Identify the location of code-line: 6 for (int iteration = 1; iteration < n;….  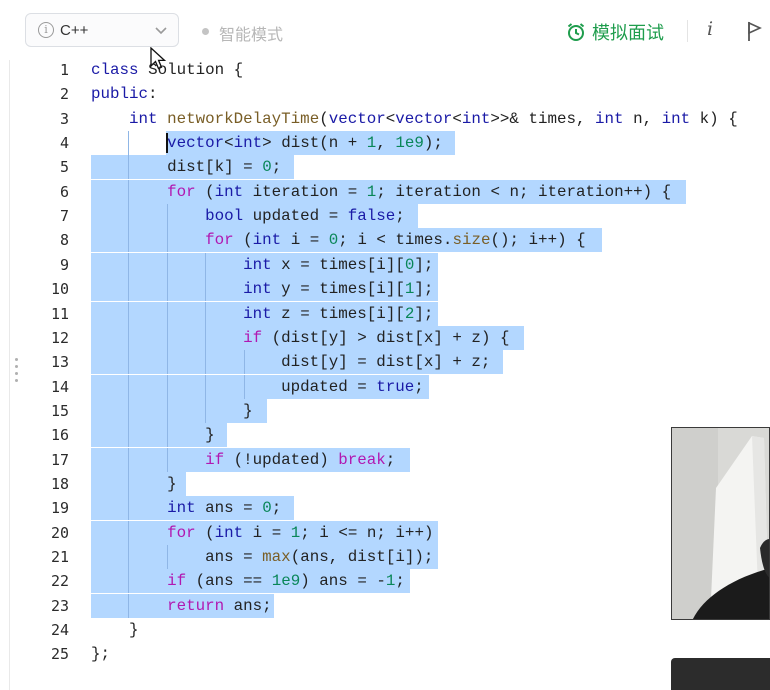
(397, 191).